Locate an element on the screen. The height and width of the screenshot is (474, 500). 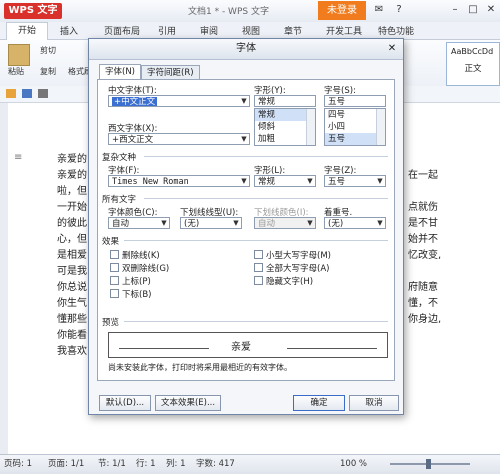
cn-font-value: +中文正文 is located at coordinates (135, 102).